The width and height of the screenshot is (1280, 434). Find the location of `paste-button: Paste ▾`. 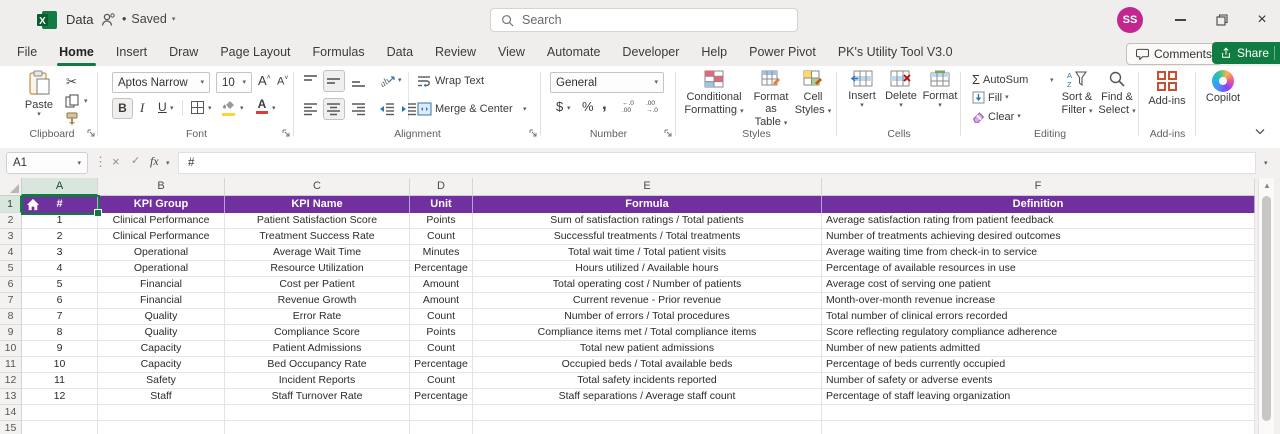

paste-button: Paste ▾ is located at coordinates (39, 94).